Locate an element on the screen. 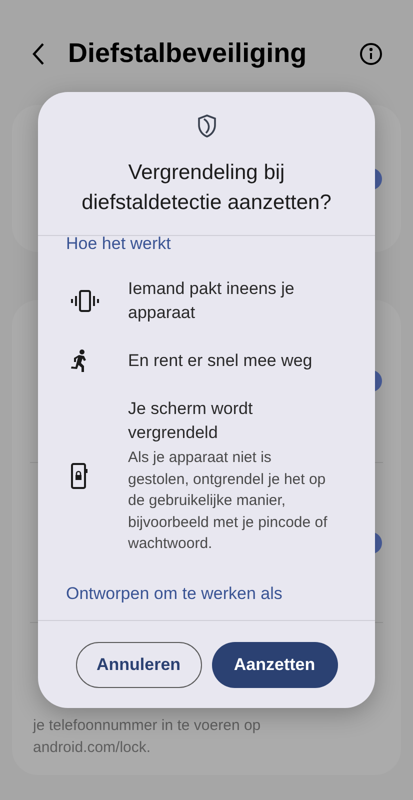  setting-description: je telefoonnummer in te voeren op is located at coordinates (147, 726).